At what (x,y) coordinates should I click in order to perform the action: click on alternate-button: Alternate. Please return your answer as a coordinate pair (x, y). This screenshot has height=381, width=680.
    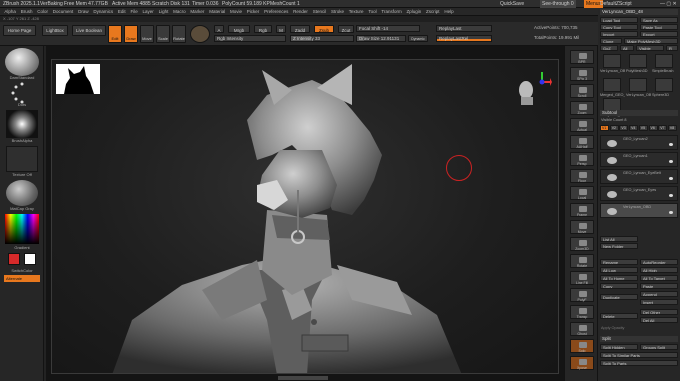
    Looking at the image, I should click on (22, 278).